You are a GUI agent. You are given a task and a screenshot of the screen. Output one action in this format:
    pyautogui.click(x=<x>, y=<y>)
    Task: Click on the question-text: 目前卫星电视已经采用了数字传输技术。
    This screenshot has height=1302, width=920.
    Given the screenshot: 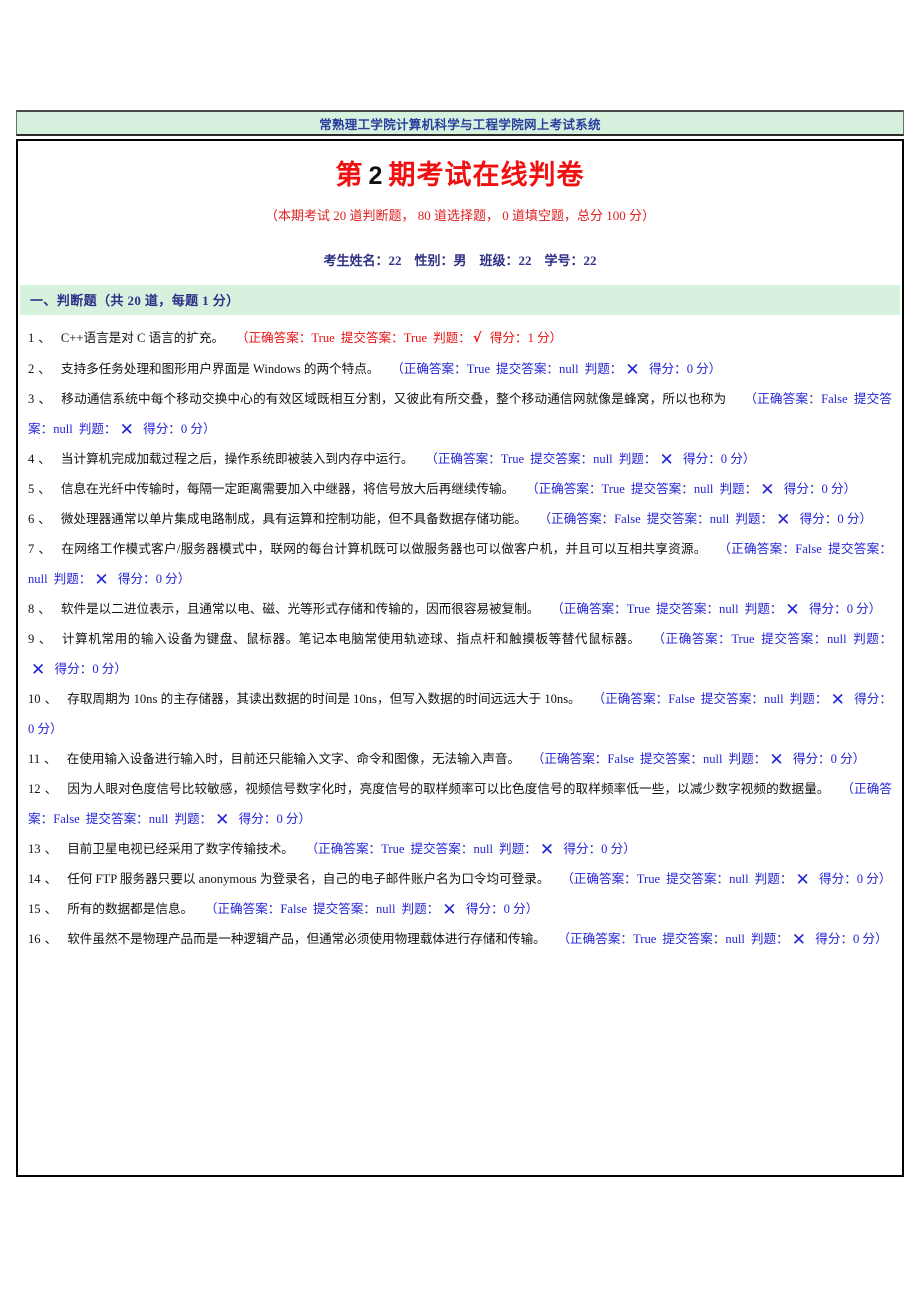 What is the action you would take?
    pyautogui.click(x=180, y=848)
    